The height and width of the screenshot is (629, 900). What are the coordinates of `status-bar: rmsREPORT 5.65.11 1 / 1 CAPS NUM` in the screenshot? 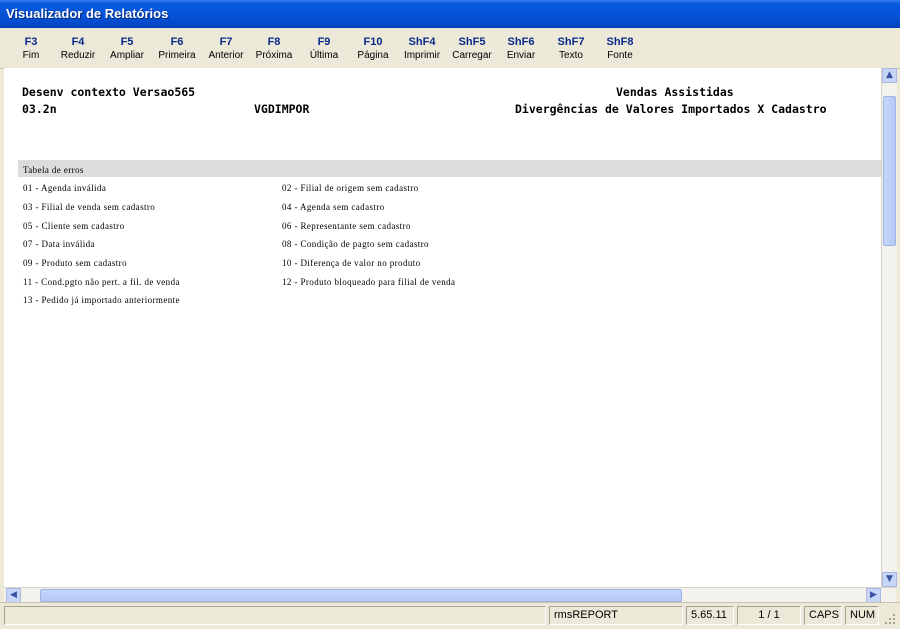 It's located at (450, 615).